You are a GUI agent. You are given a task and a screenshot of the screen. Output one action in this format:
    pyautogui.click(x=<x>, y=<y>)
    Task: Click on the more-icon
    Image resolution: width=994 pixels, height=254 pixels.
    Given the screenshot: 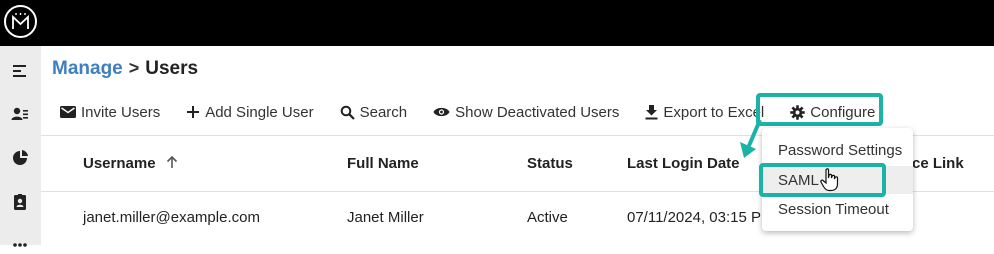 What is the action you would take?
    pyautogui.click(x=20, y=245)
    